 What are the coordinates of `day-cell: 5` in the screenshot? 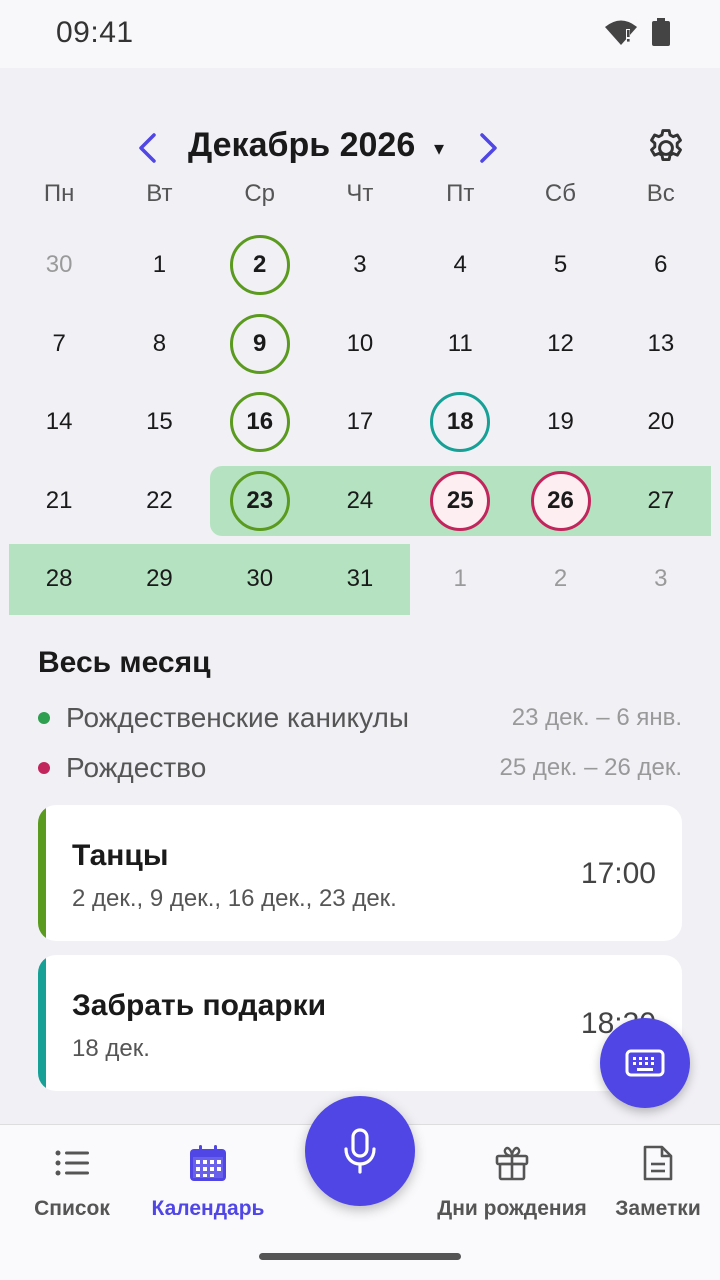 It's located at (560, 265).